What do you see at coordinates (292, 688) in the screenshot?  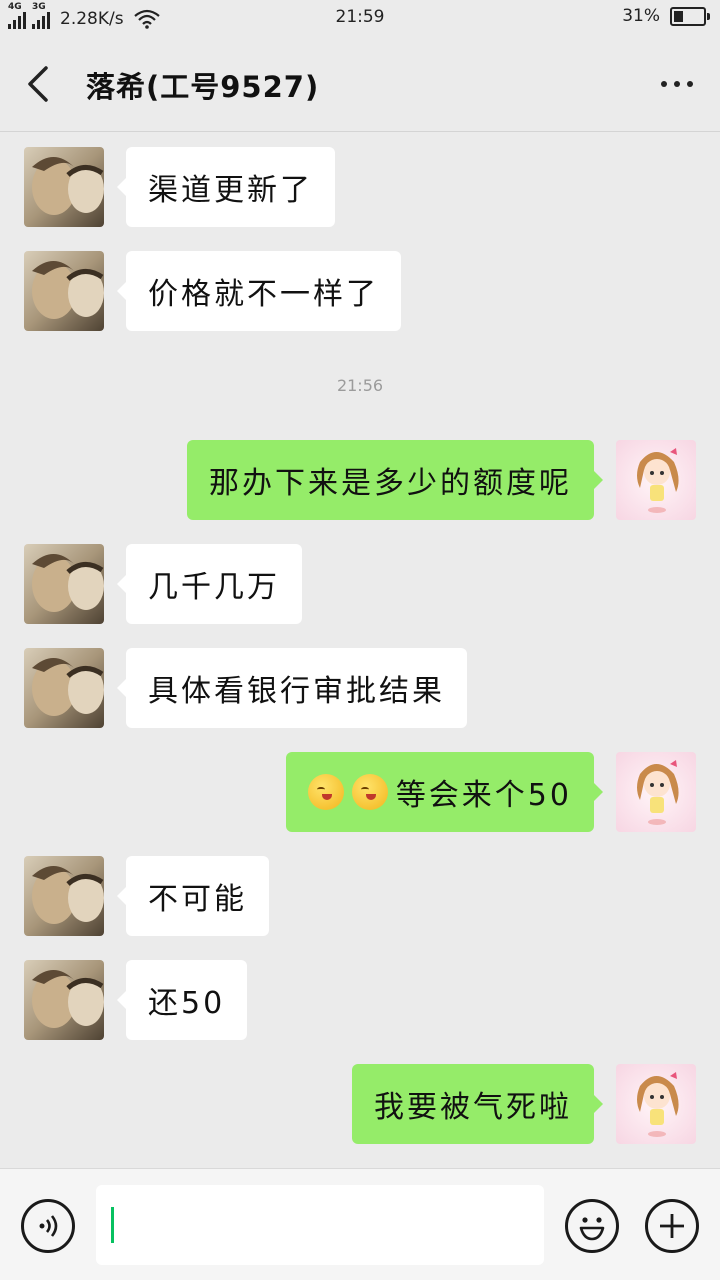 I see `message-bubble: 具体看银行审批结果` at bounding box center [292, 688].